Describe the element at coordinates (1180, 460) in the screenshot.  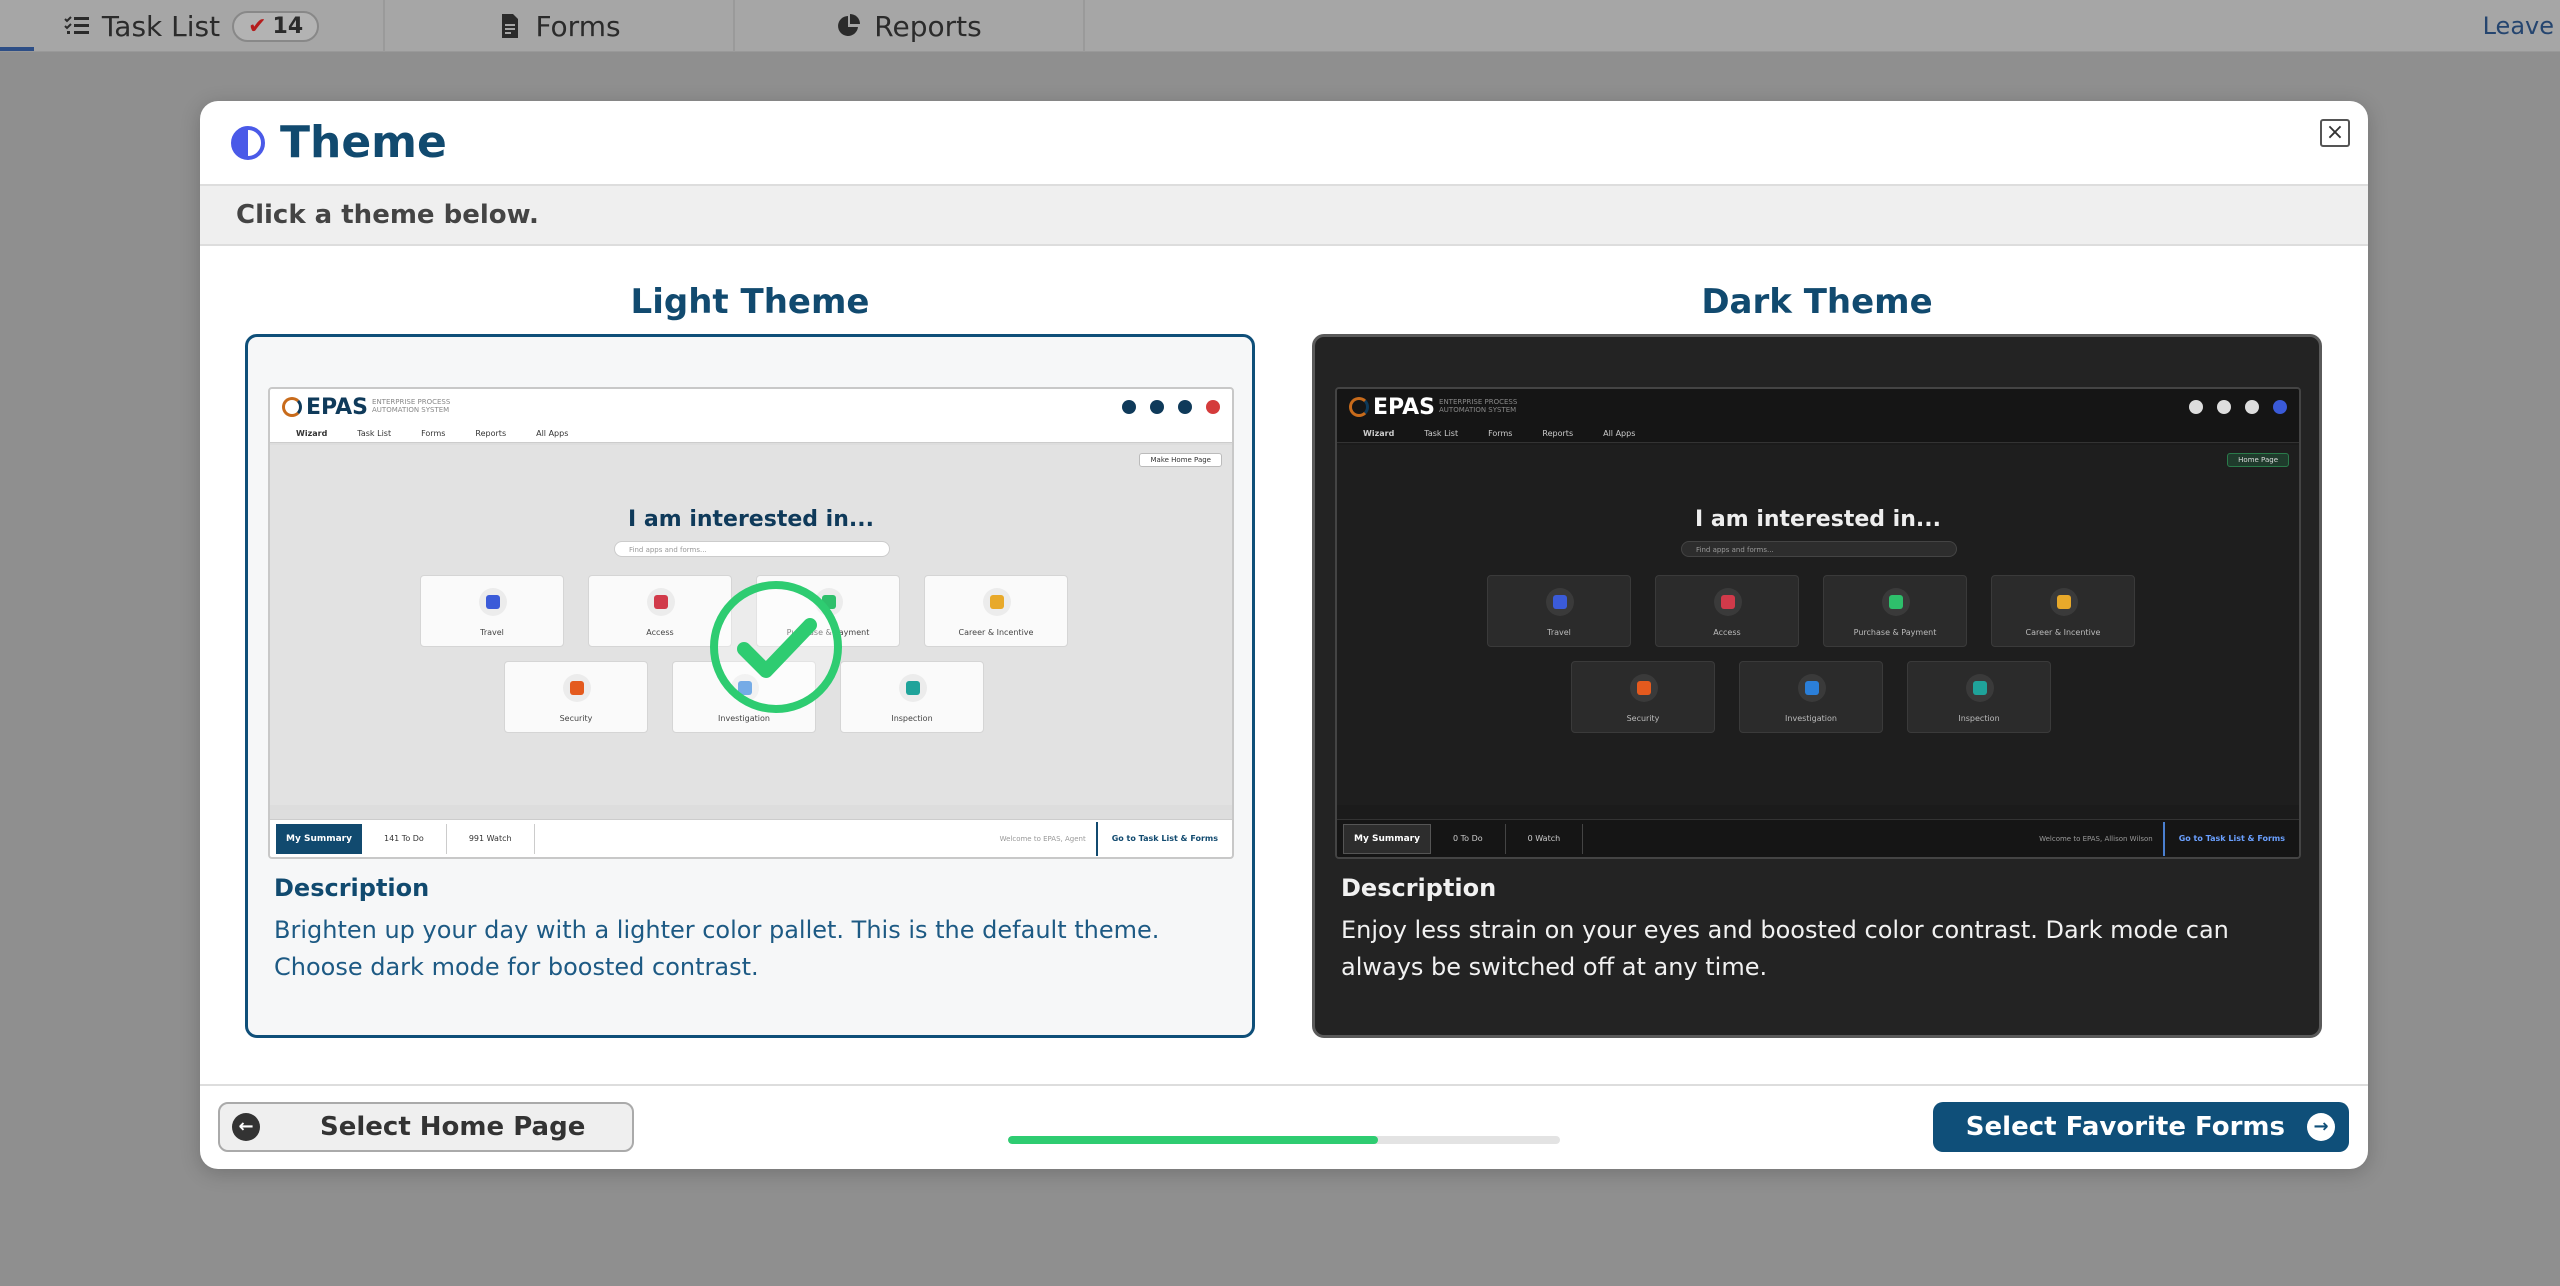
I see `make-home-page-button: Make Home Page` at that location.